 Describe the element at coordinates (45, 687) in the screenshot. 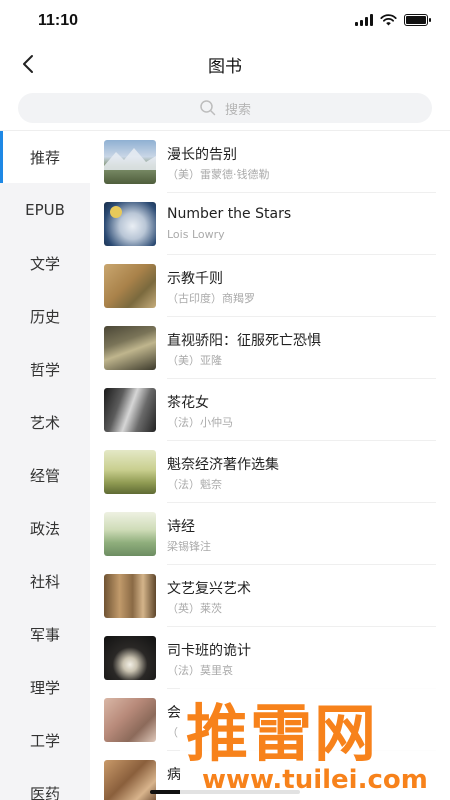

I see `category-item-science: 理学` at that location.